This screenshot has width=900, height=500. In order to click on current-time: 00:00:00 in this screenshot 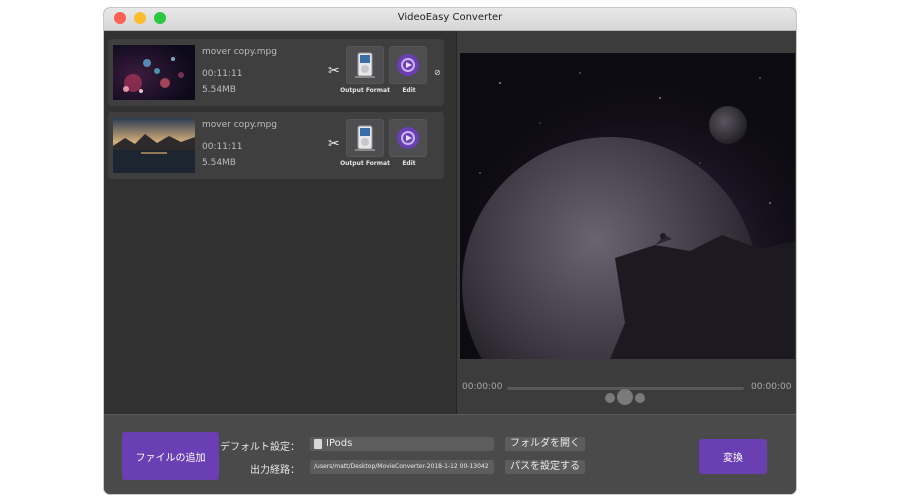, I will do `click(482, 387)`.